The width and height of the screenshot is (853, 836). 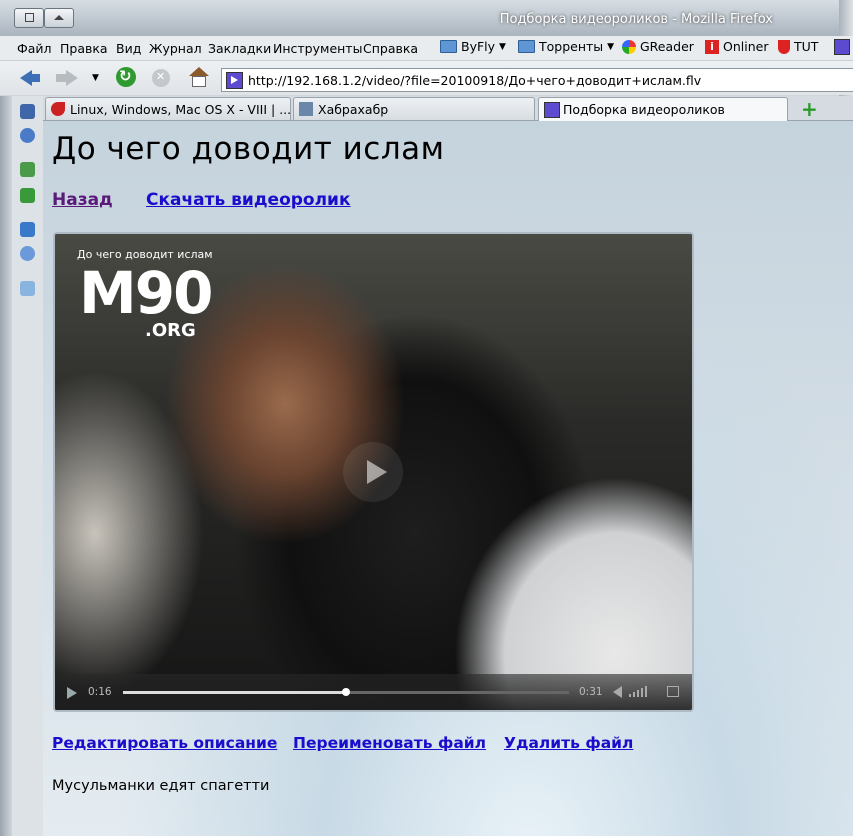 What do you see at coordinates (67, 78) in the screenshot?
I see `forward-arrow-icon` at bounding box center [67, 78].